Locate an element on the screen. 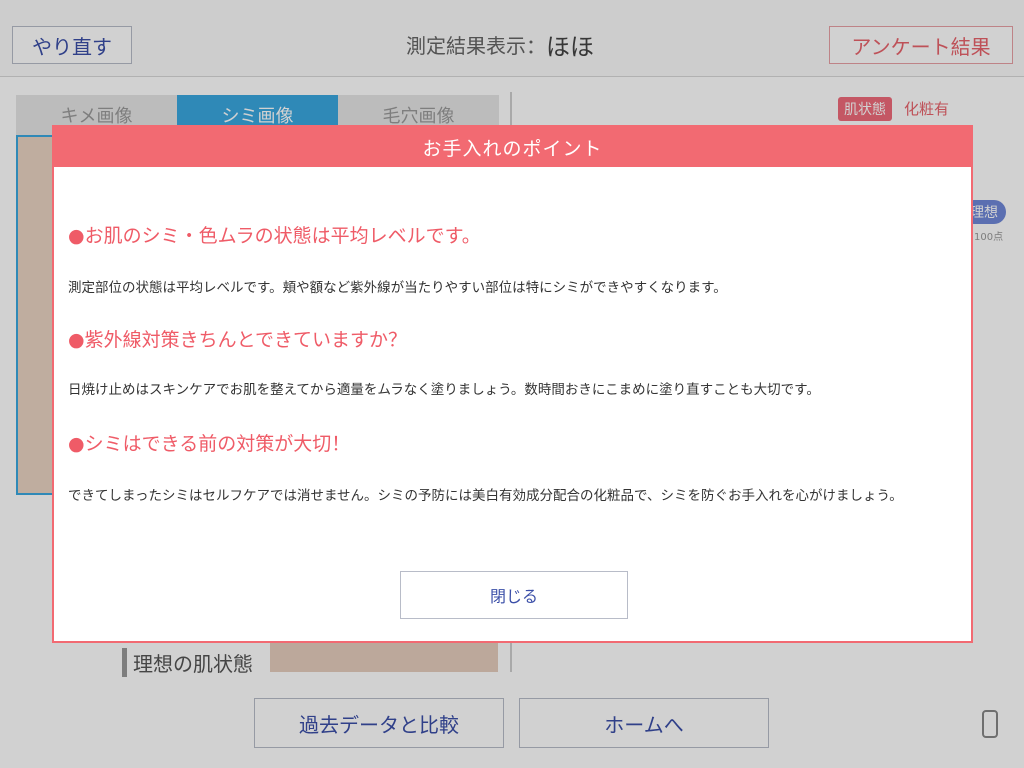 The height and width of the screenshot is (768, 1024). dialog-title: お手入れのポイント is located at coordinates (512, 147).